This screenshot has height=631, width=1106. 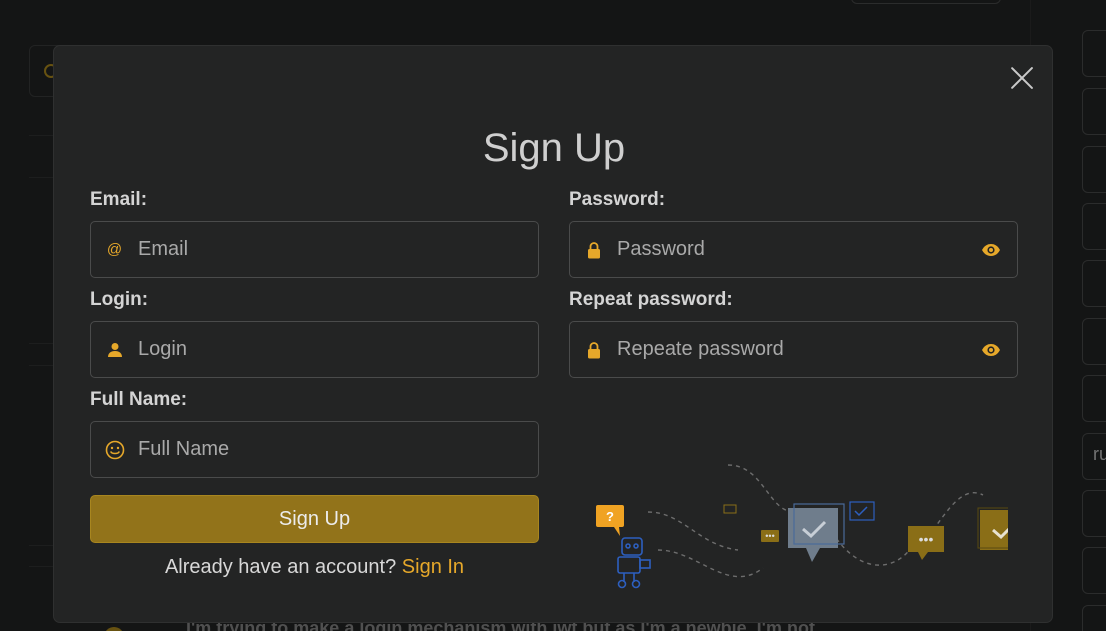 I want to click on password-field, so click(x=793, y=249).